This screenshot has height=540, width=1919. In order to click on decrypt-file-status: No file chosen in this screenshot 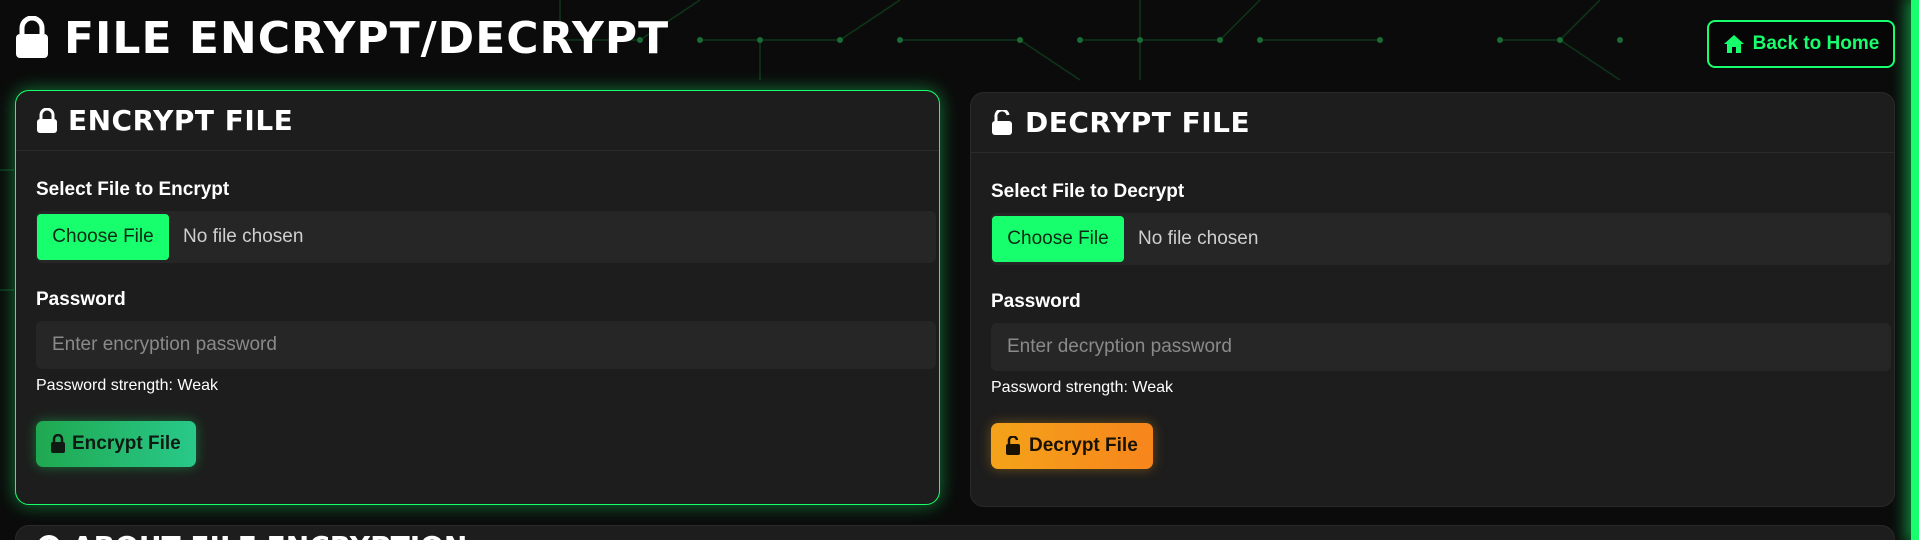, I will do `click(1198, 238)`.